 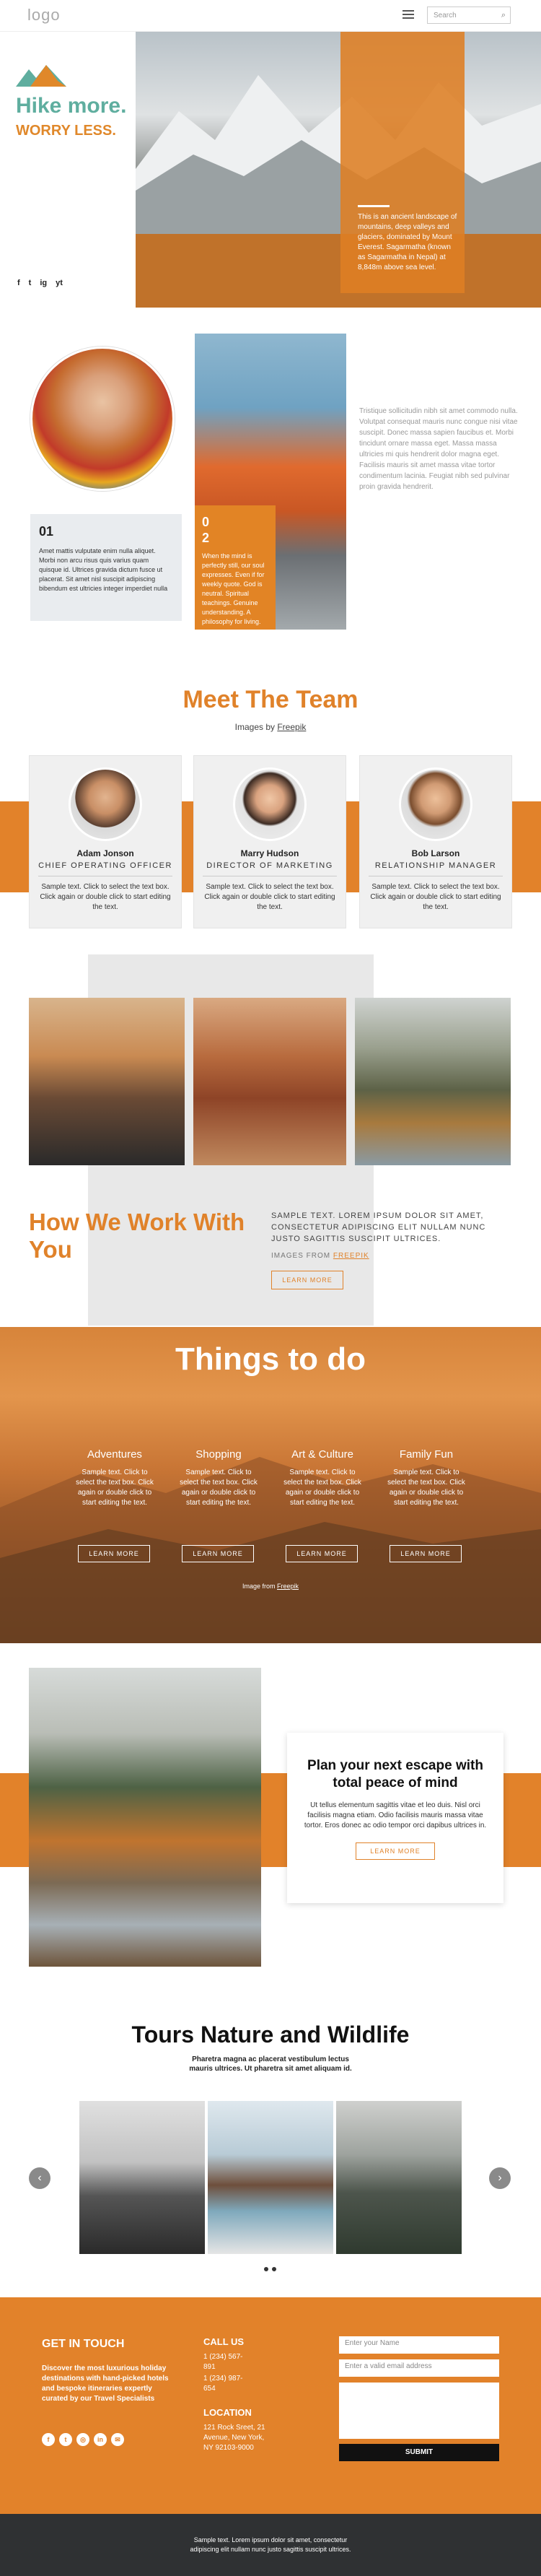 What do you see at coordinates (145, 1817) in the screenshot?
I see `autumn-river-photo` at bounding box center [145, 1817].